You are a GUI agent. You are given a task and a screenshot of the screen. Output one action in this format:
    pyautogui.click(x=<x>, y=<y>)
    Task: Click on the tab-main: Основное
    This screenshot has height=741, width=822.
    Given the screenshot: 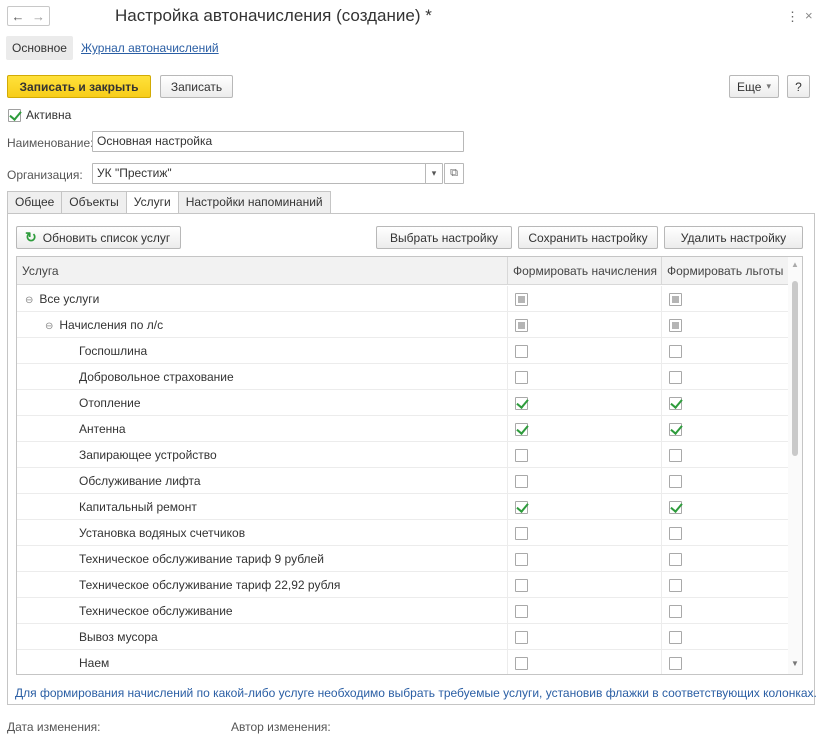 What is the action you would take?
    pyautogui.click(x=39, y=48)
    